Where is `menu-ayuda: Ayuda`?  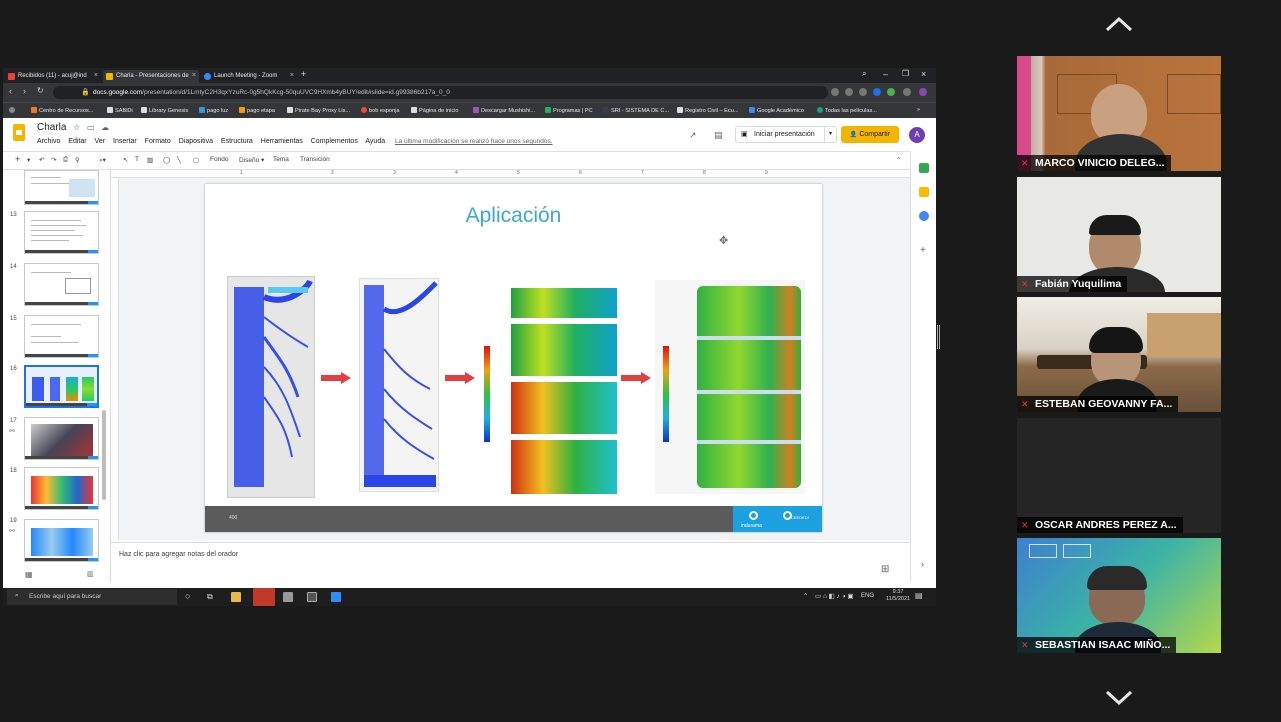
menu-ayuda: Ayuda is located at coordinates (375, 141).